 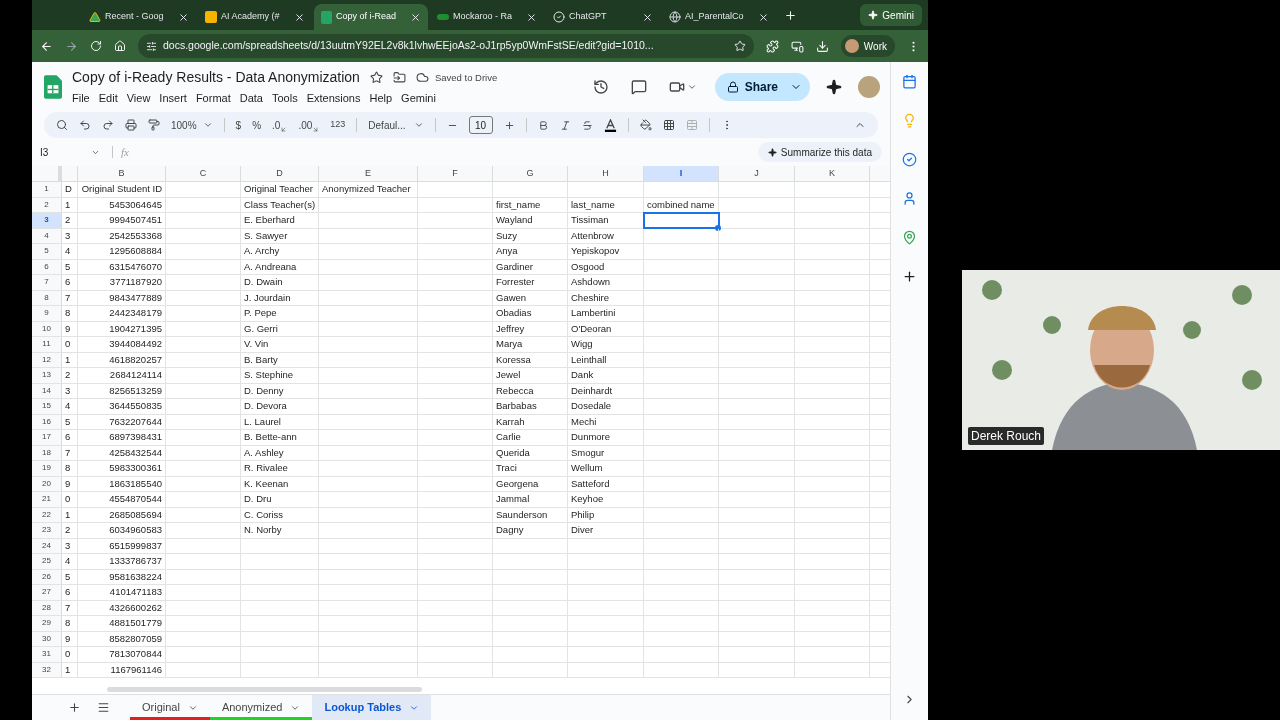 What do you see at coordinates (772, 46) in the screenshot?
I see `extensions-icon` at bounding box center [772, 46].